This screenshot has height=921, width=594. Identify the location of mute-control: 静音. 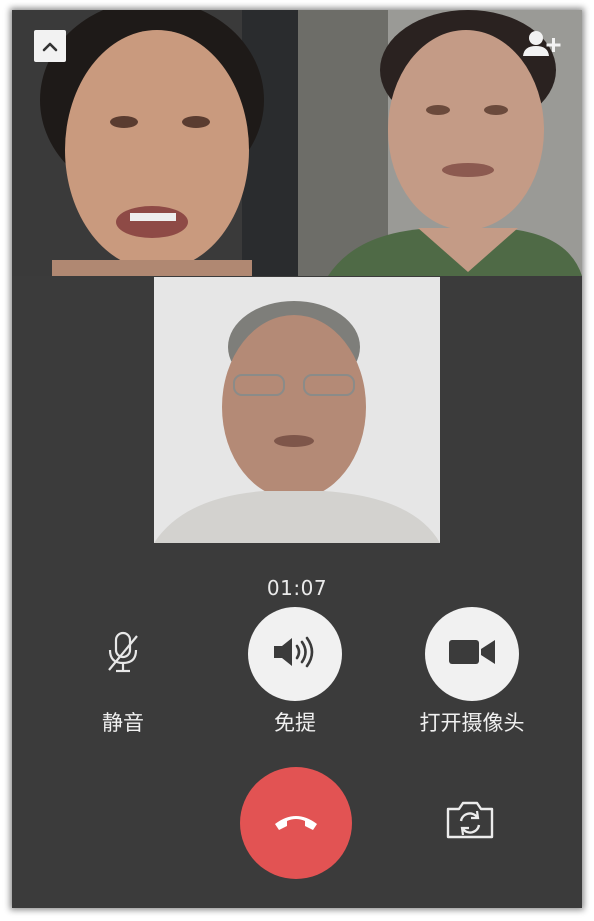
(123, 672).